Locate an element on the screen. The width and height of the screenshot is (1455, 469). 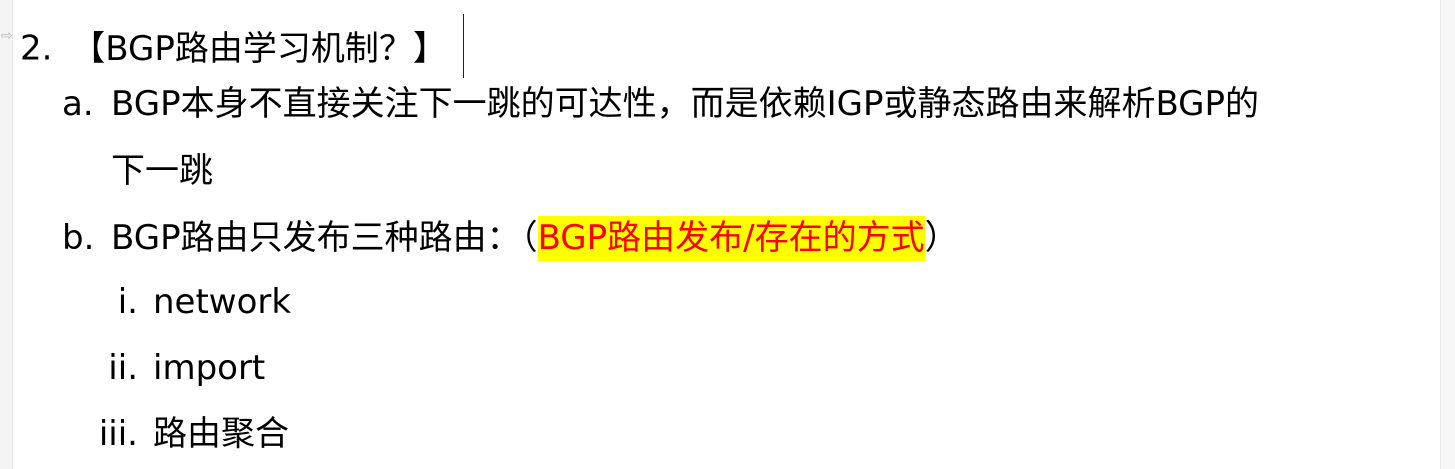
item-a-marker: a. is located at coordinates (78, 104).